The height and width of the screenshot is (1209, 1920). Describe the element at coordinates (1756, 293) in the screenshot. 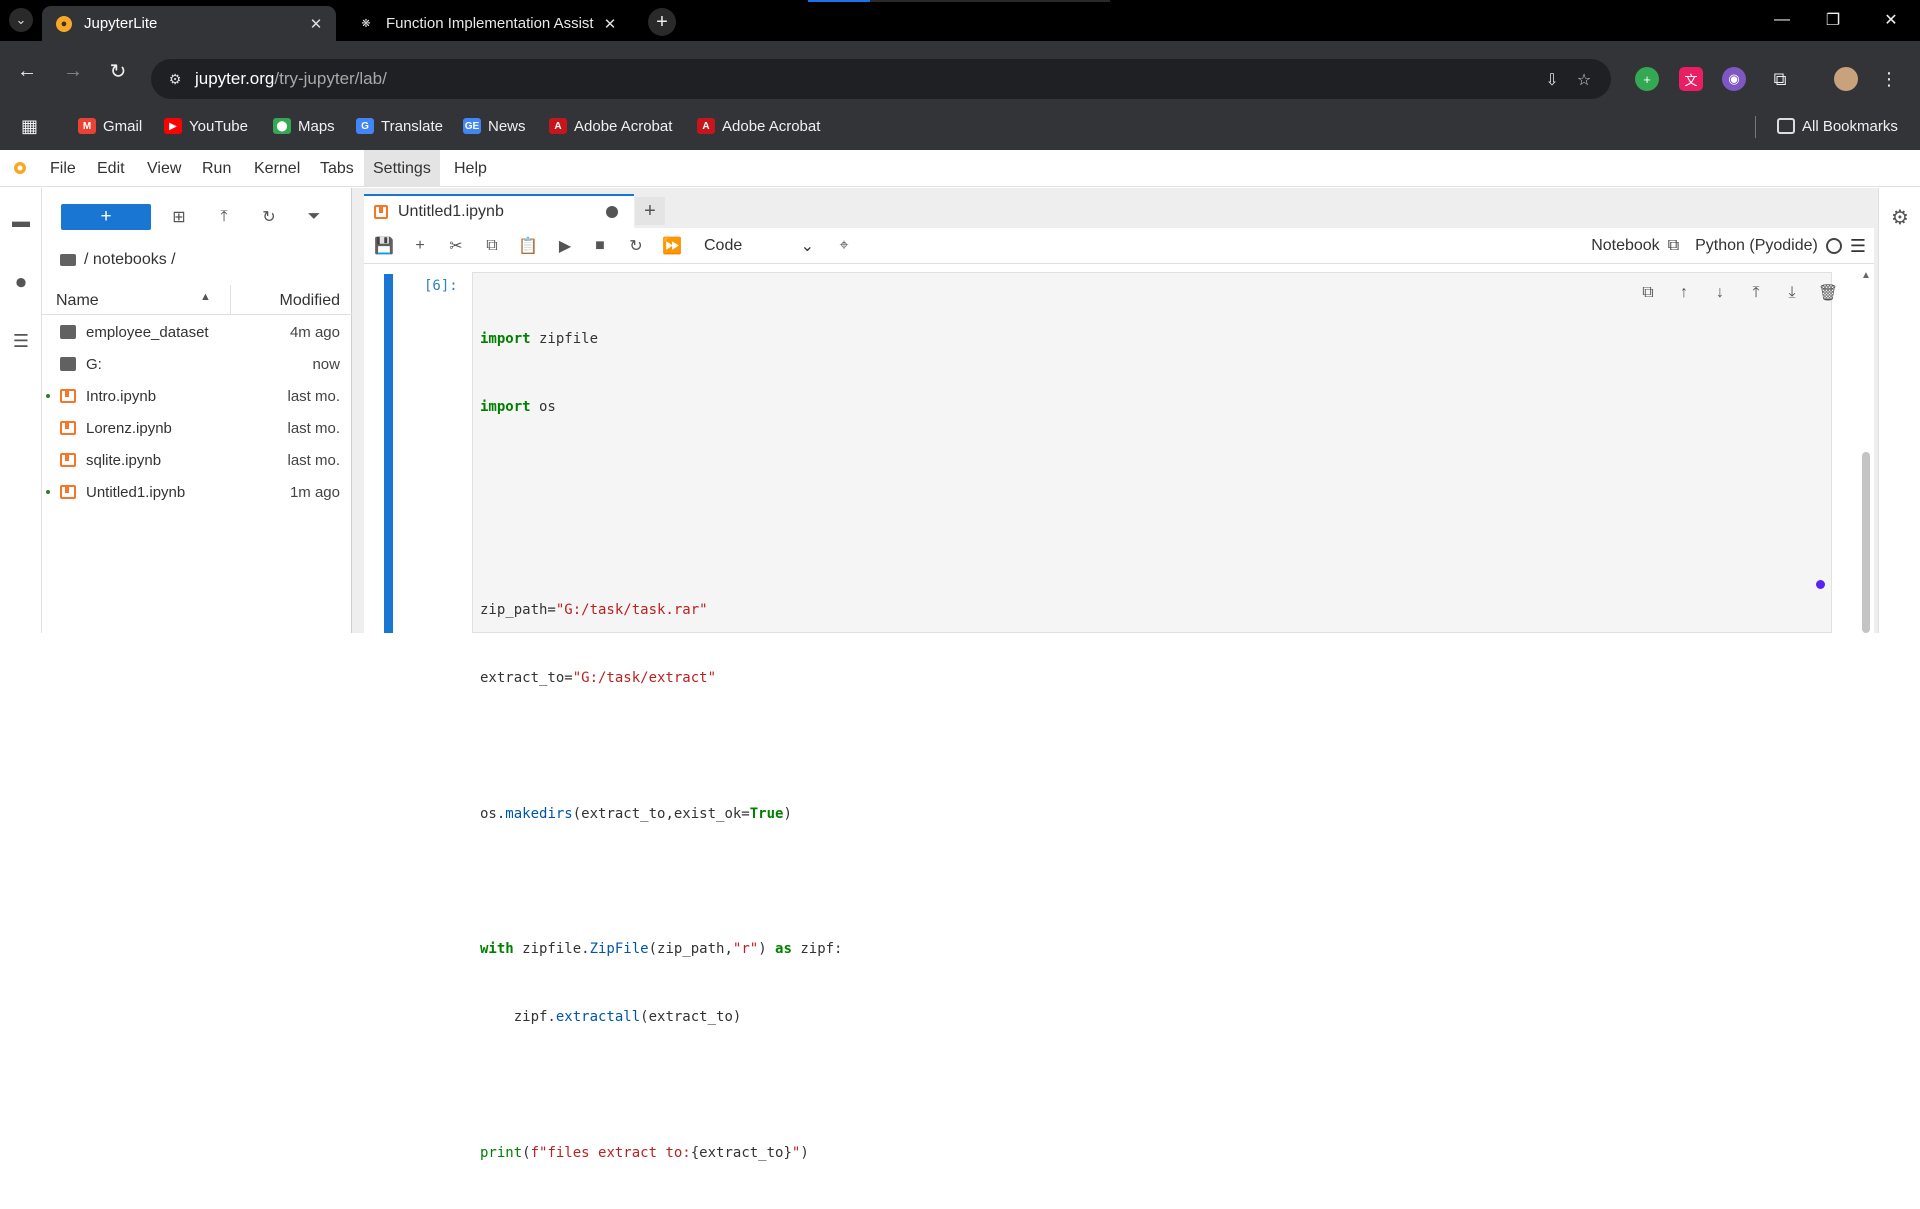

I see `insert-above-icon: ⤒` at that location.